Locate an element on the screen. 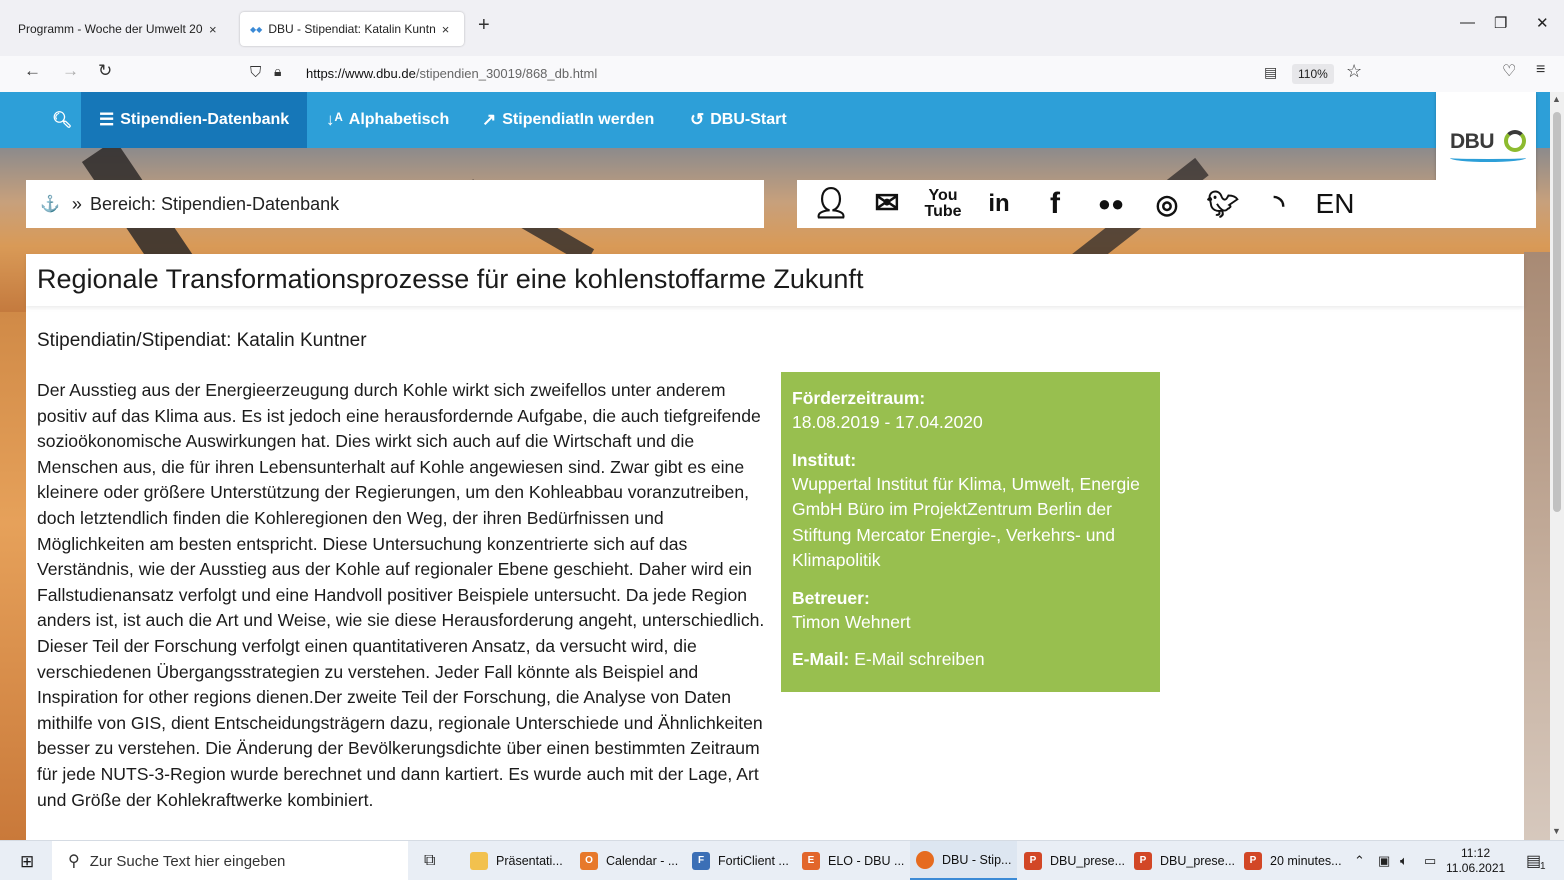 The height and width of the screenshot is (880, 1564). volume-icon: 🔈︎ is located at coordinates (1404, 861).